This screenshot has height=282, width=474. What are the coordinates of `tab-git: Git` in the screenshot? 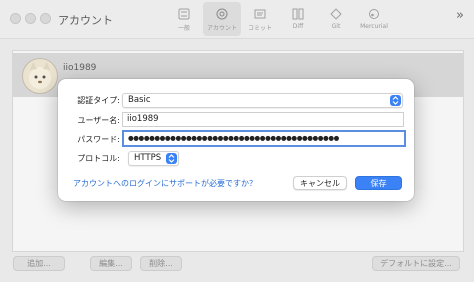 It's located at (336, 19).